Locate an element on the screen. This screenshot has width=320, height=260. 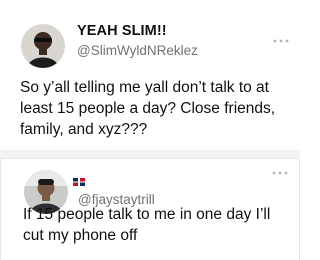
dominican-flag-icon is located at coordinates (79, 182).